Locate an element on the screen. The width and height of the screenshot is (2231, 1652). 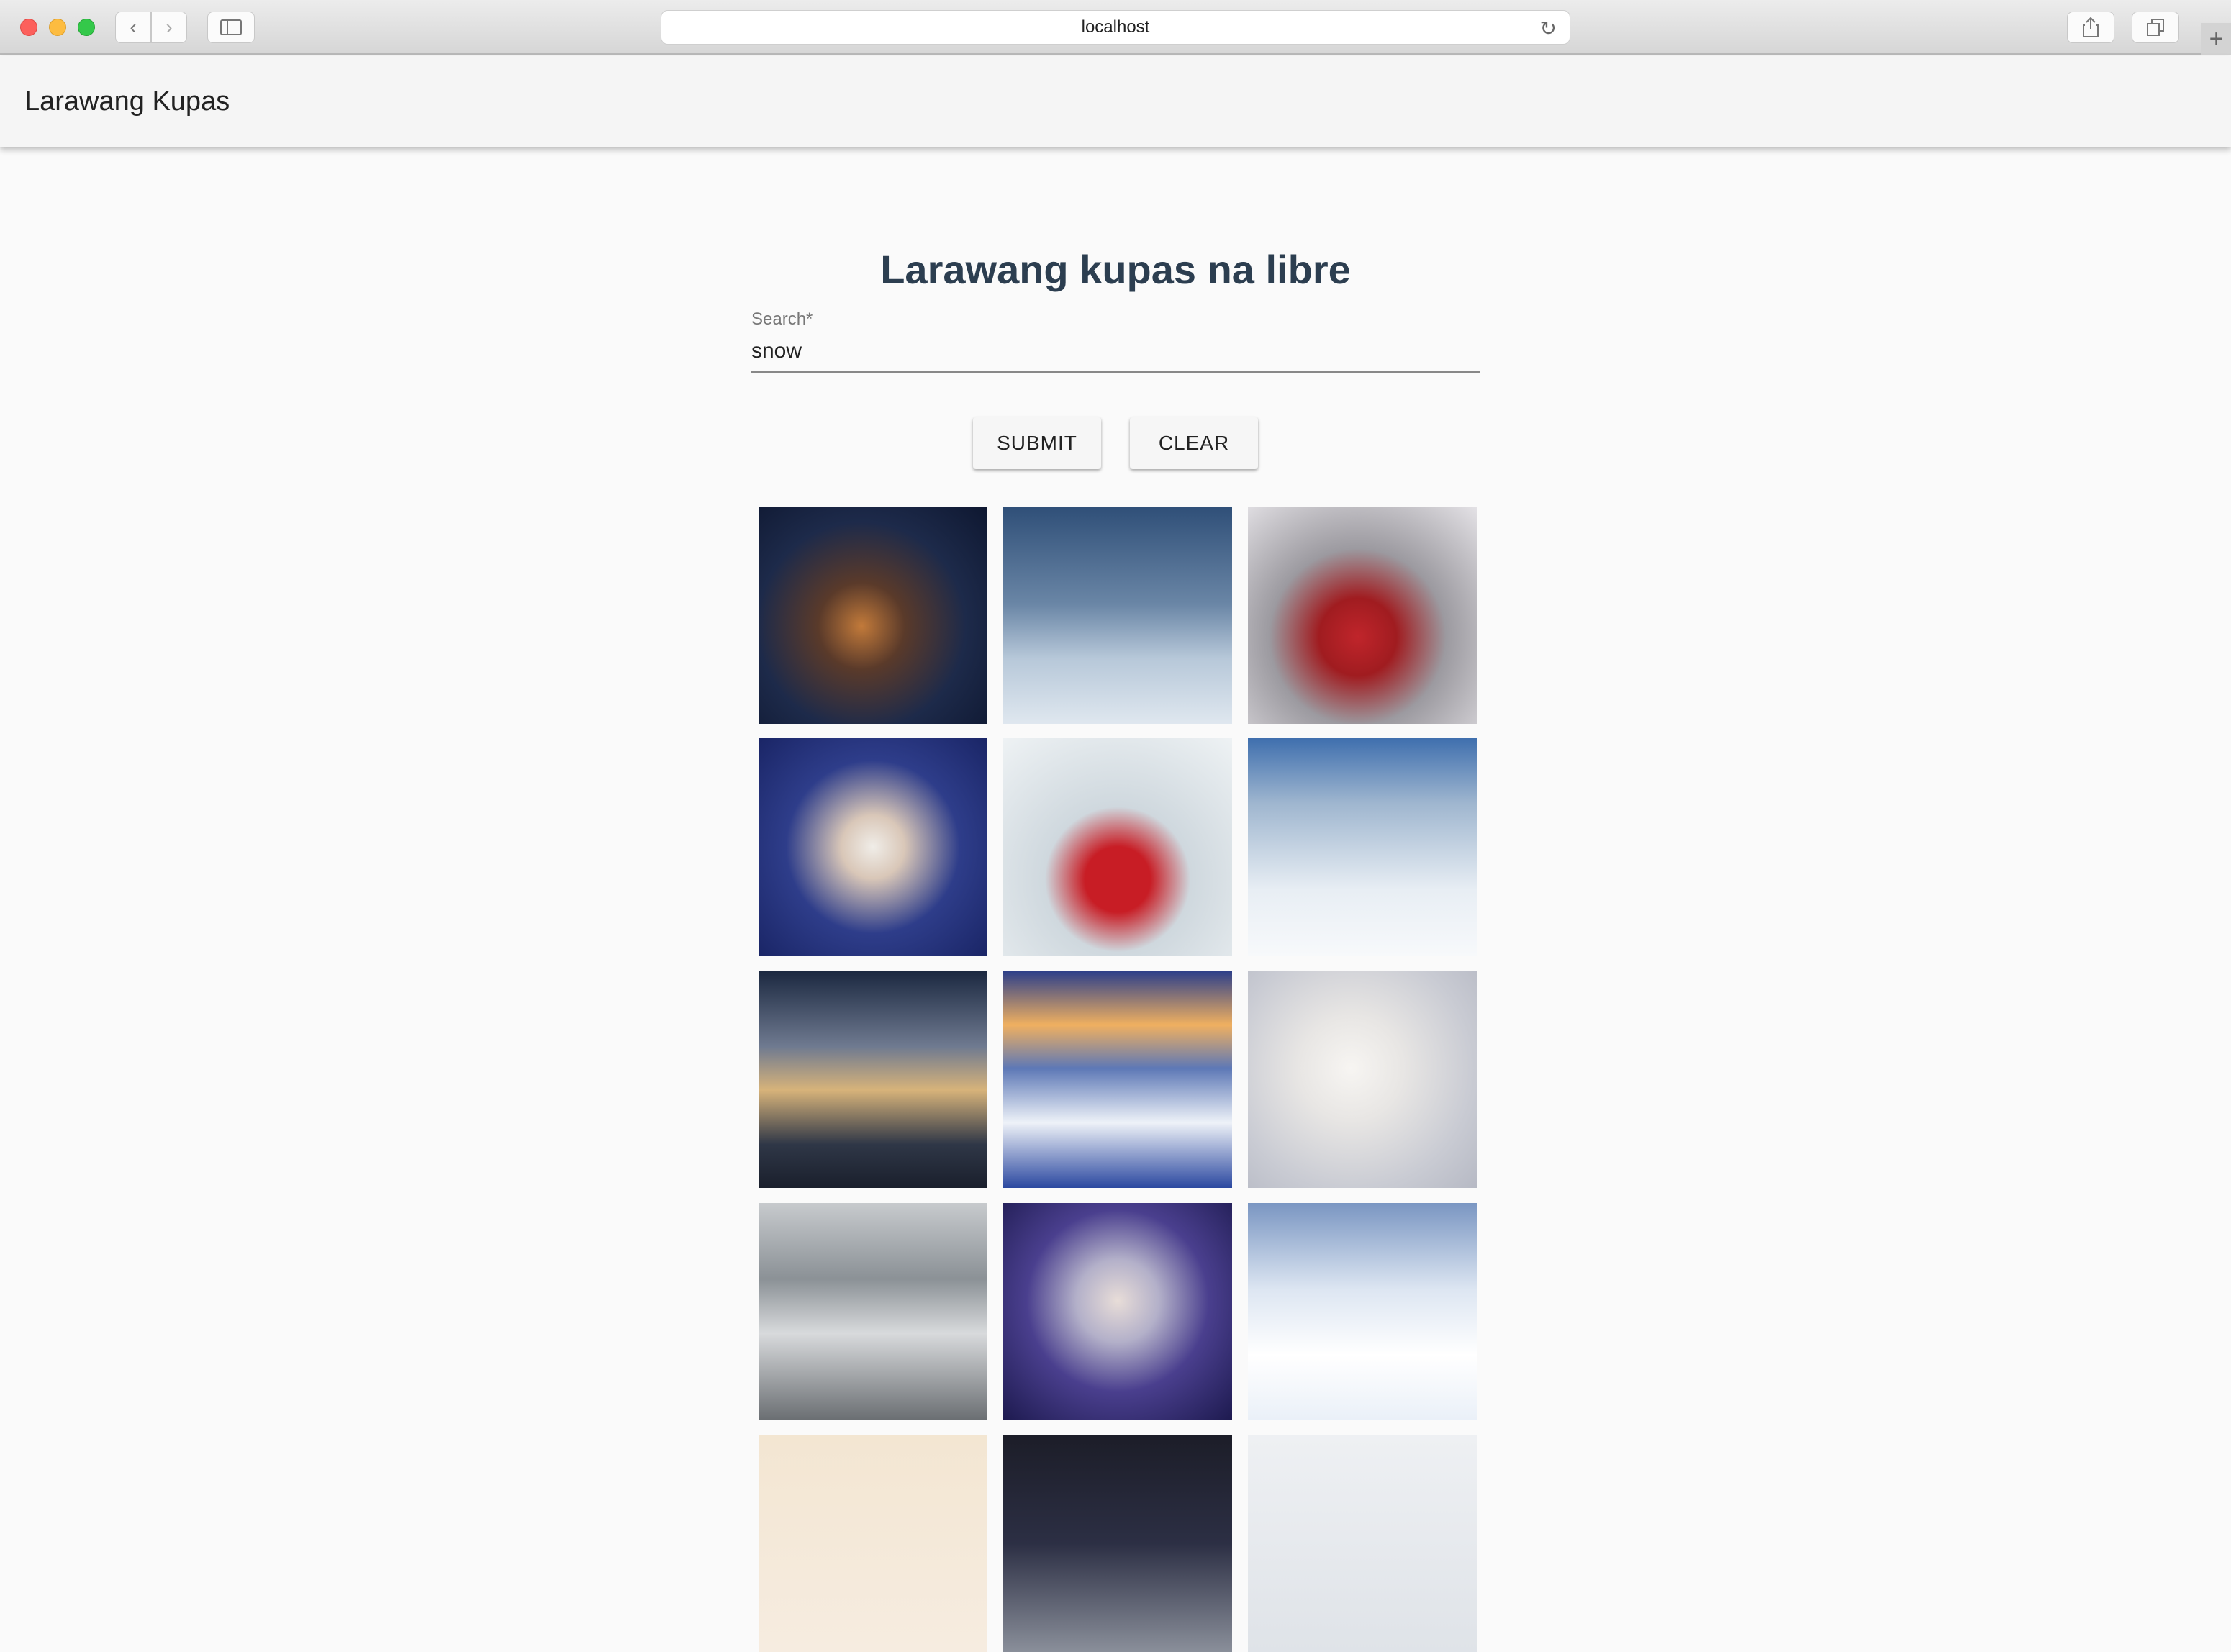
forward-button: › is located at coordinates (169, 27).